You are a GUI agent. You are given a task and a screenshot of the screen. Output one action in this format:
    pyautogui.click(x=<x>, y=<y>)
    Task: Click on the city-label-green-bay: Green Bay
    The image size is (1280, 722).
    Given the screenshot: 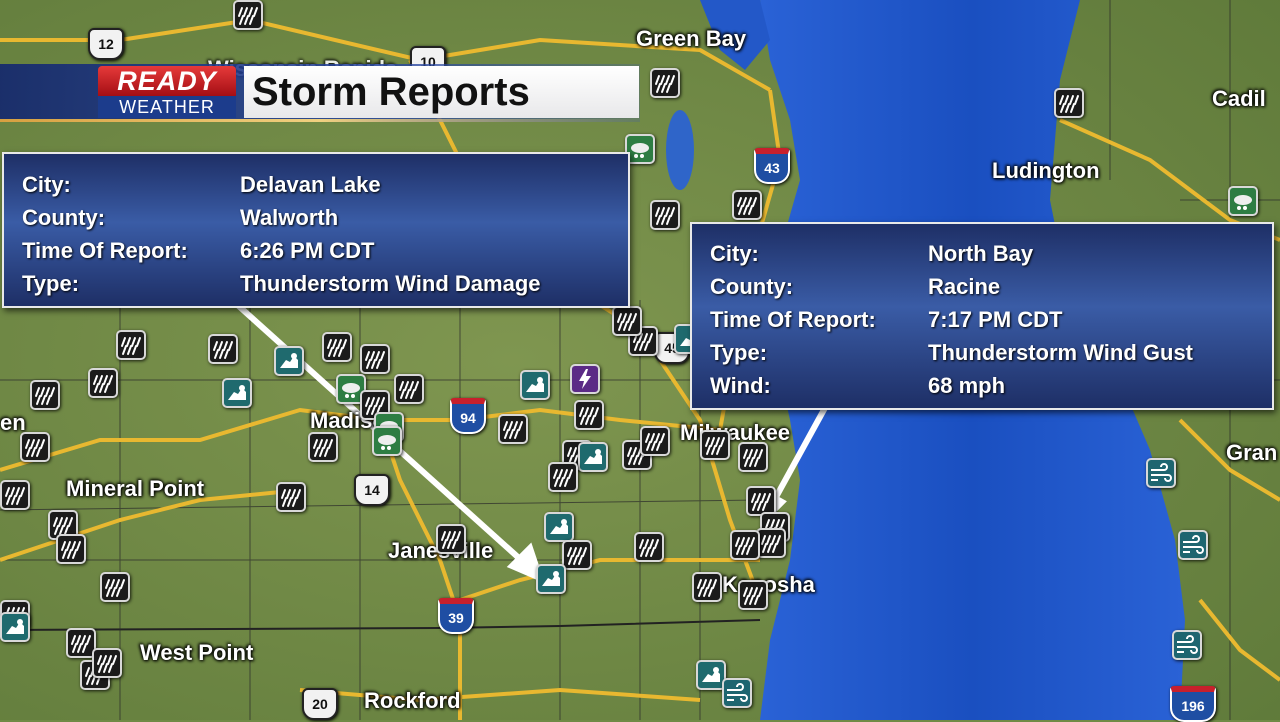 What is the action you would take?
    pyautogui.click(x=691, y=38)
    